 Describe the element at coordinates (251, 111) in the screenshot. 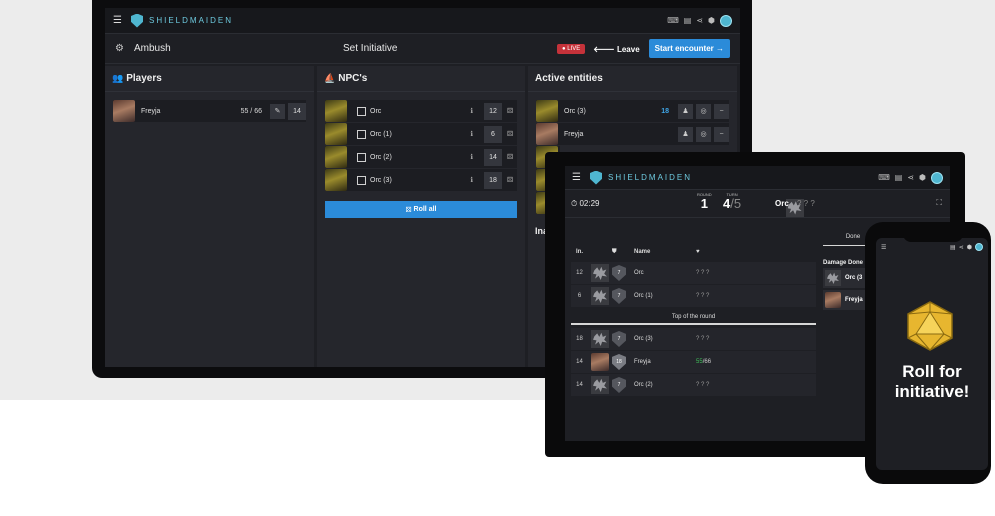

I see `player-hp: 55 / 66` at that location.